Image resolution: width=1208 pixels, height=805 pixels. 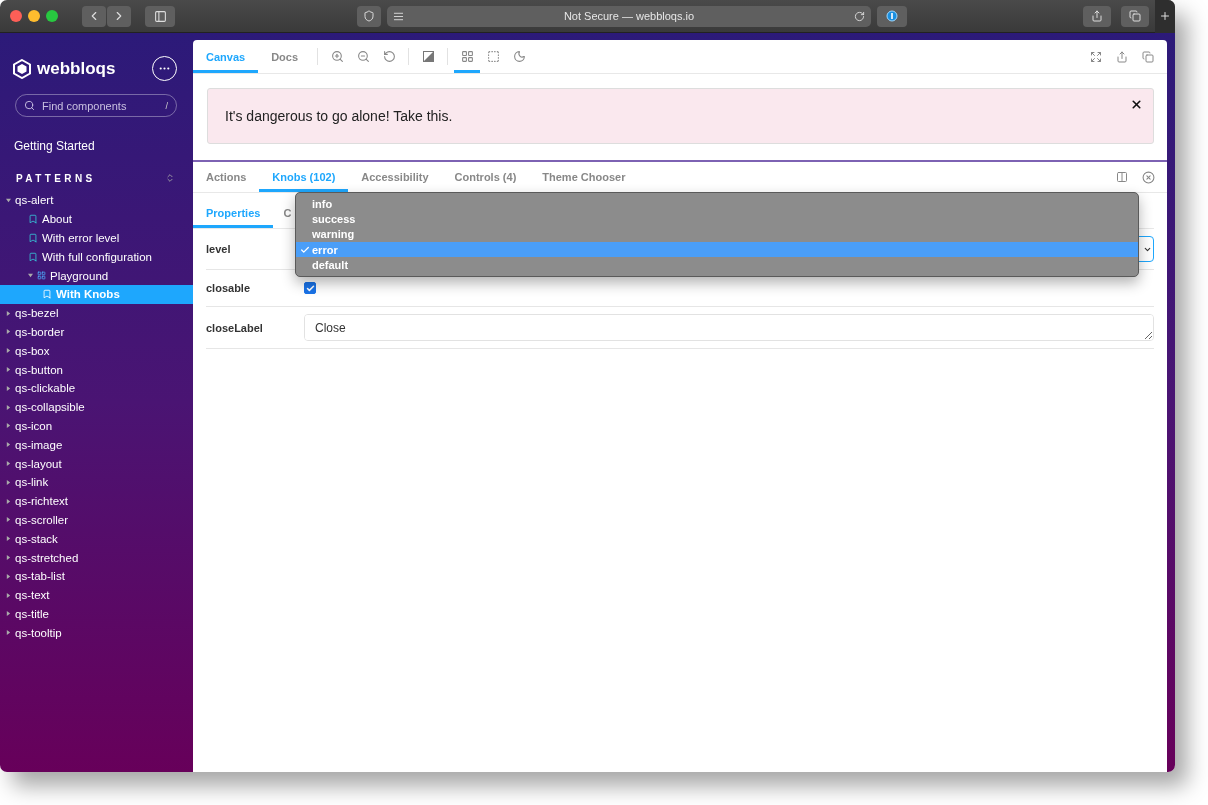 I want to click on ring-icon, so click(x=892, y=16).